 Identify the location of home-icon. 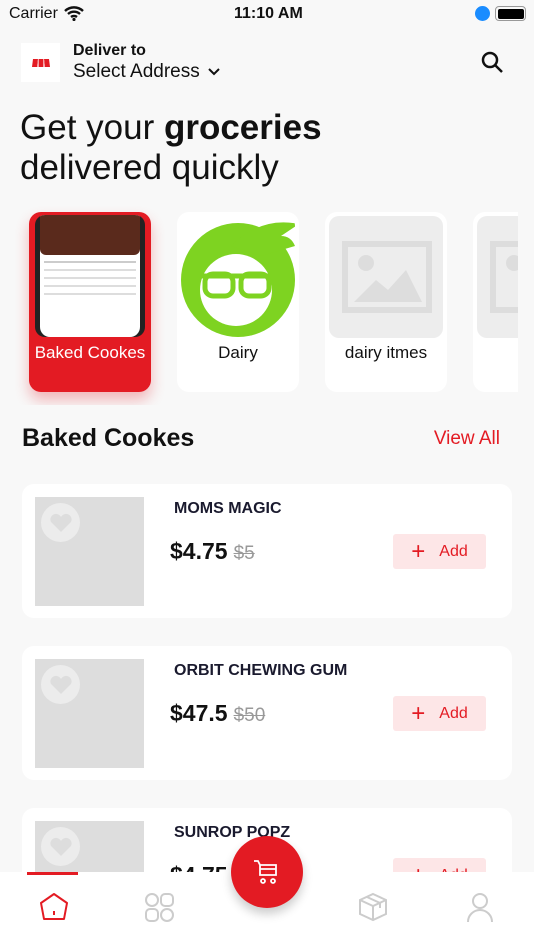
(54, 907).